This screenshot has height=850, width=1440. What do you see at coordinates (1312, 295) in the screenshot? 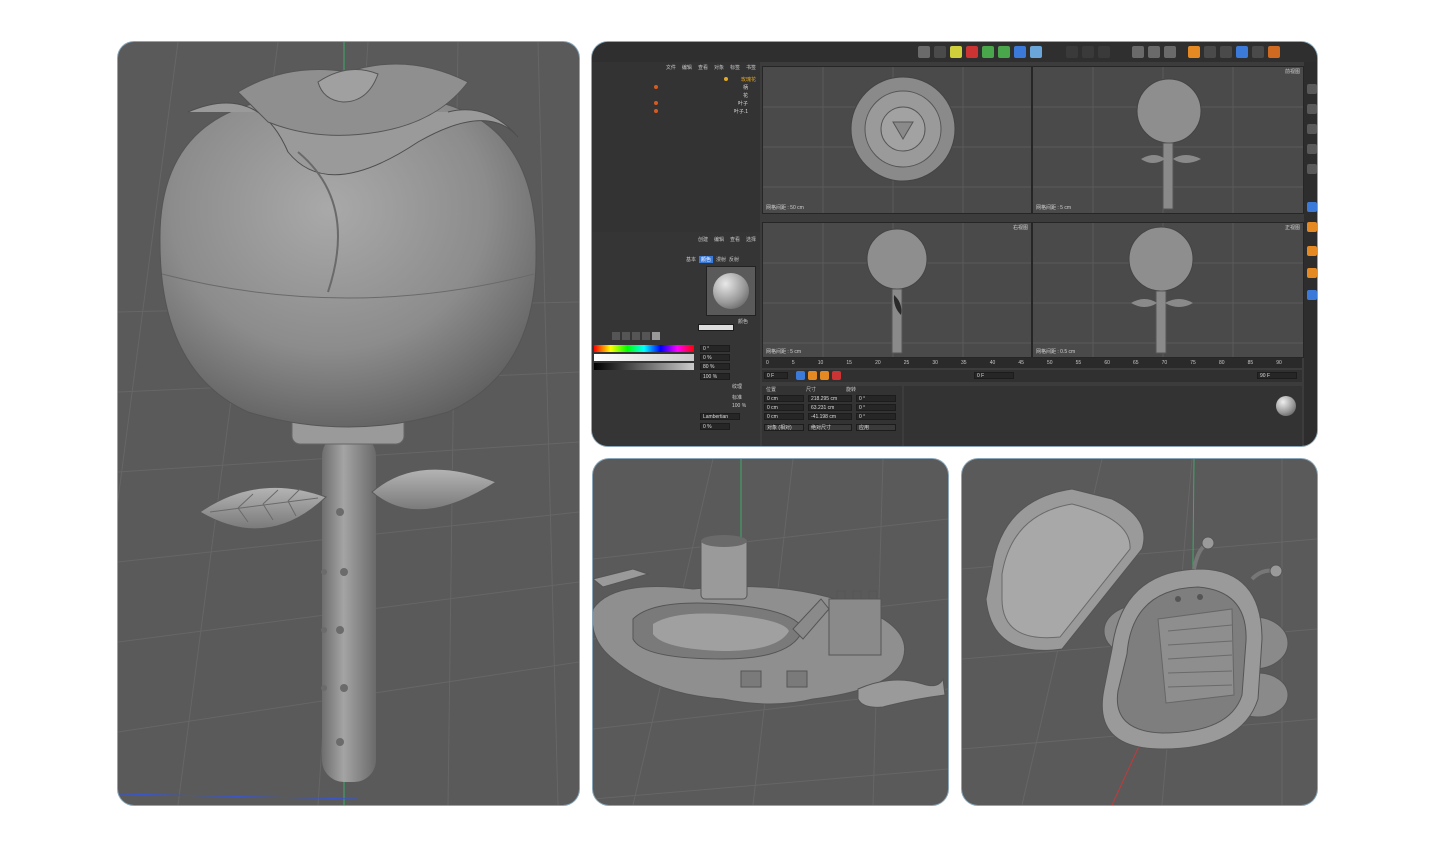
I see `brush-icon` at bounding box center [1312, 295].